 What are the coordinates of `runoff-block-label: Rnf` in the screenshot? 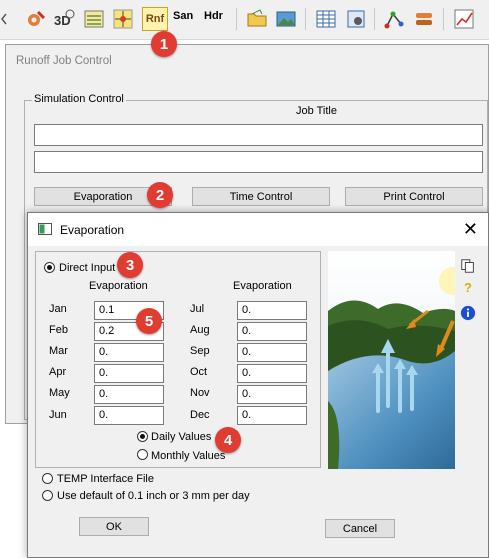 It's located at (155, 19).